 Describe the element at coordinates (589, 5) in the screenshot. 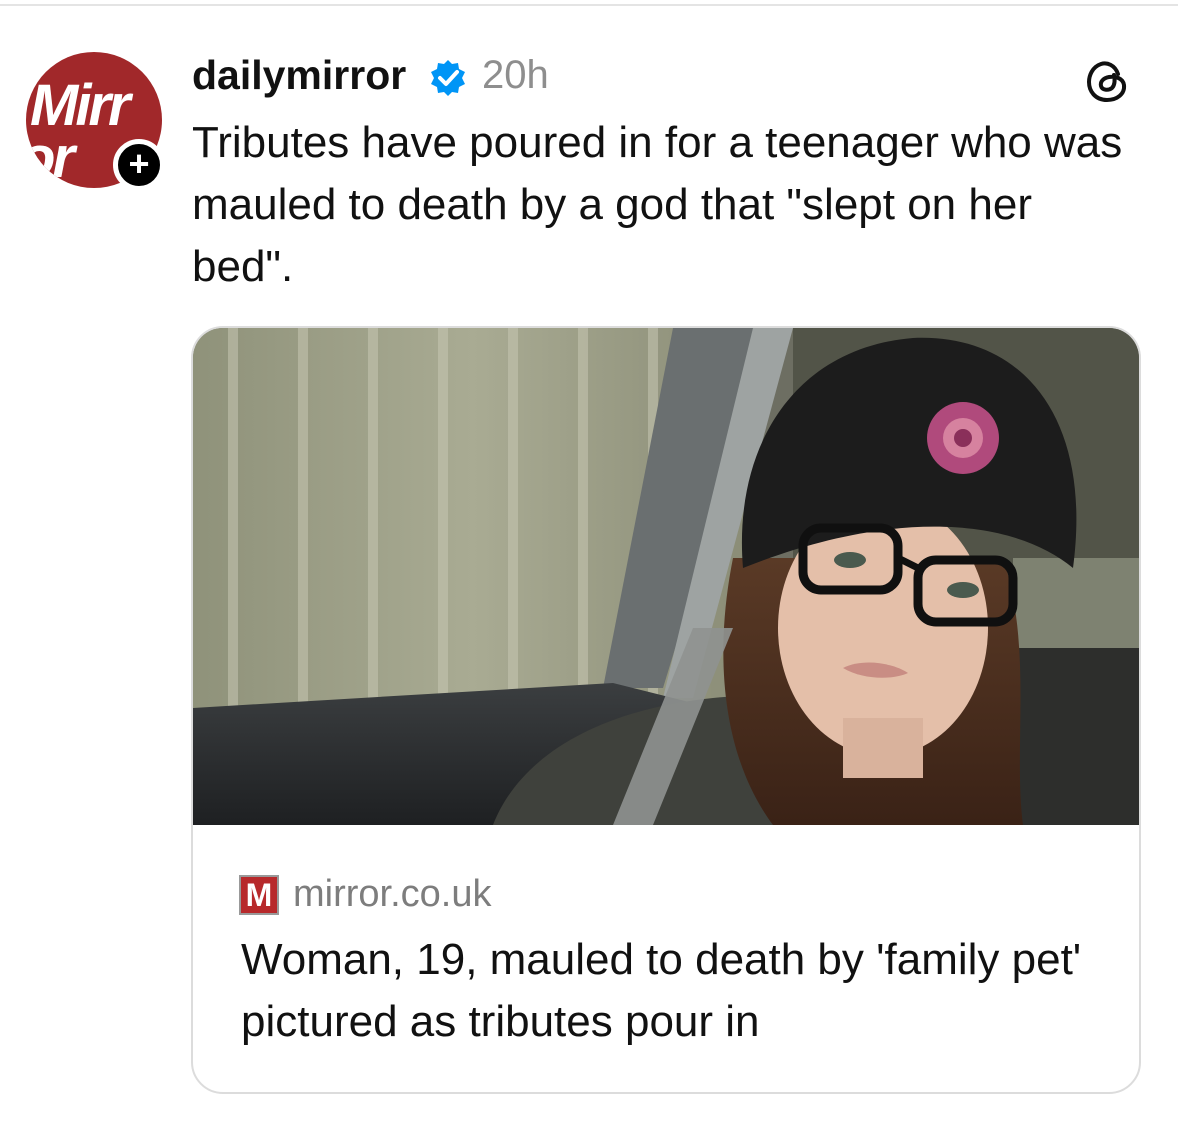

I see `top-divider` at that location.